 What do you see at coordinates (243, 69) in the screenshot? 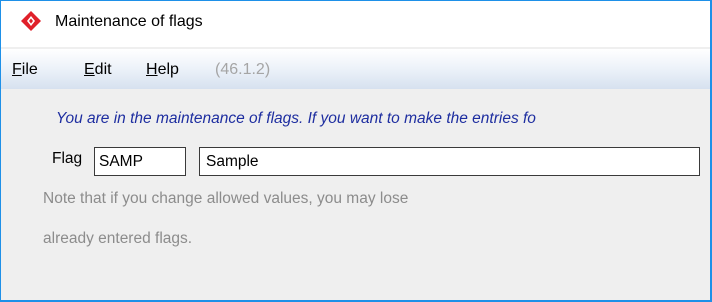
I see `version-label: (46.1.2)` at bounding box center [243, 69].